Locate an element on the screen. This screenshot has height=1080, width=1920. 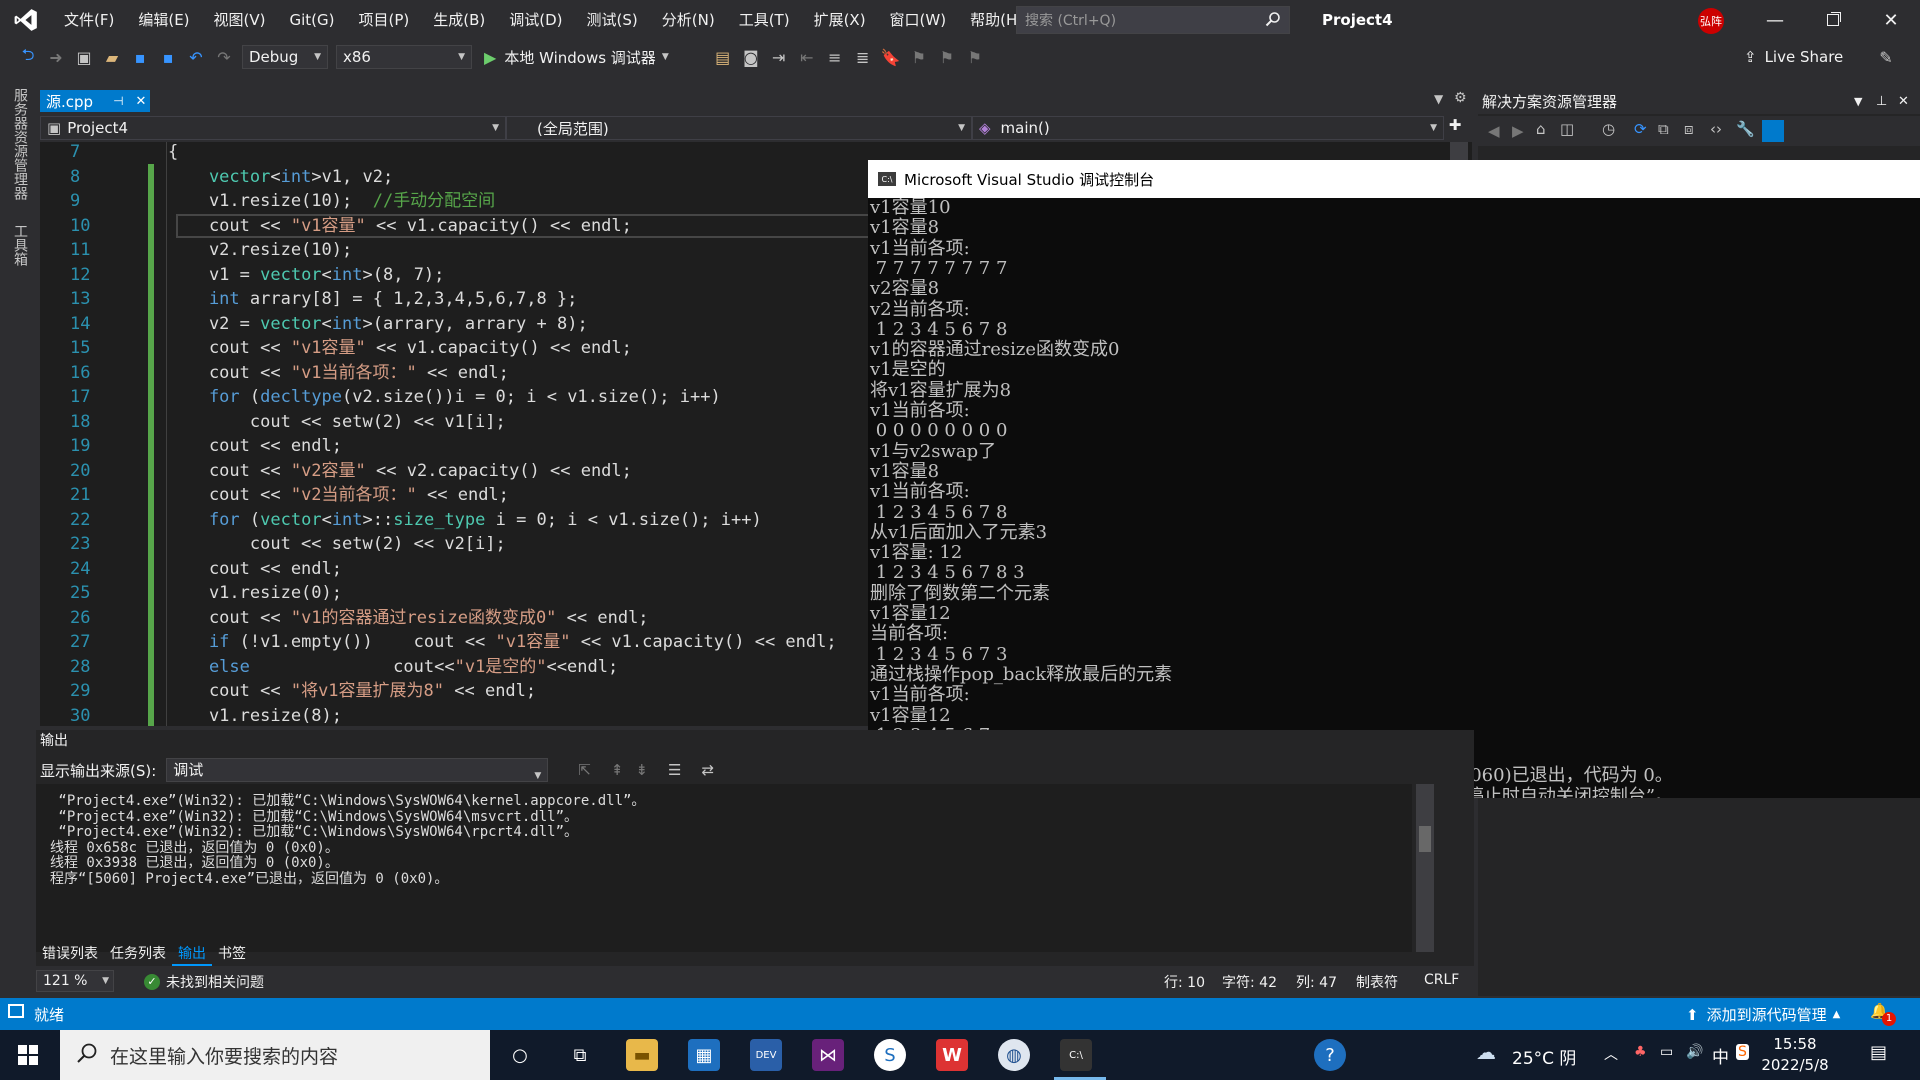
calculator-icon: ▦ is located at coordinates (704, 1055).